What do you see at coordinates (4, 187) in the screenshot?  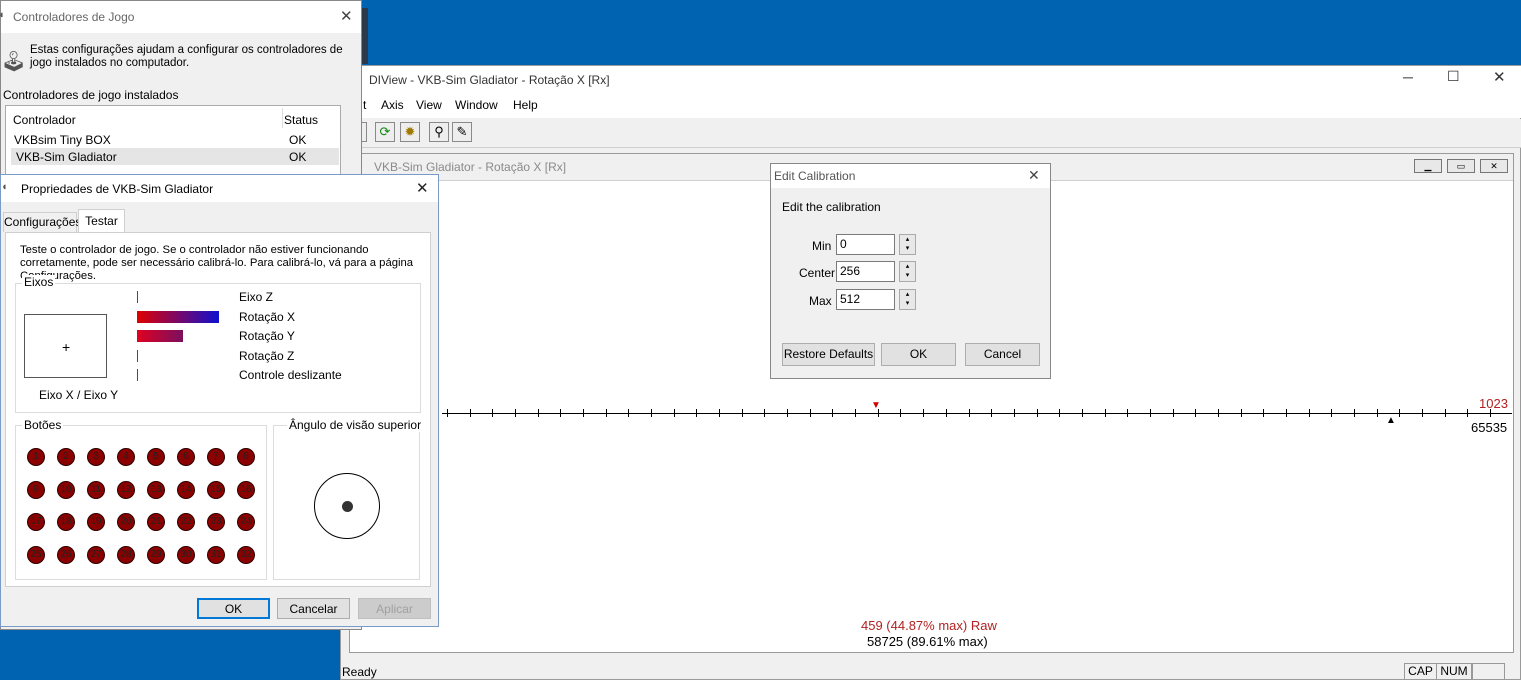 I see `gamepad-icon: ◖` at bounding box center [4, 187].